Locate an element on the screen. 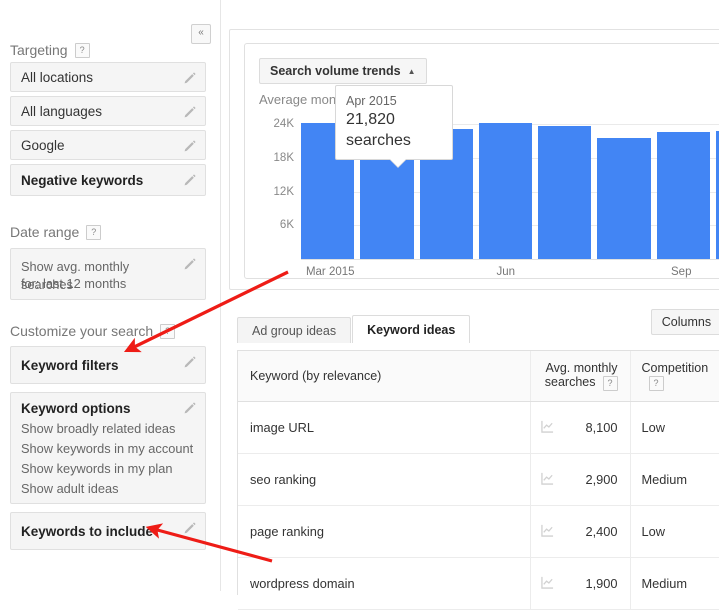  search-volume-trends-dropdown: Search volume trends ▲ is located at coordinates (343, 71).